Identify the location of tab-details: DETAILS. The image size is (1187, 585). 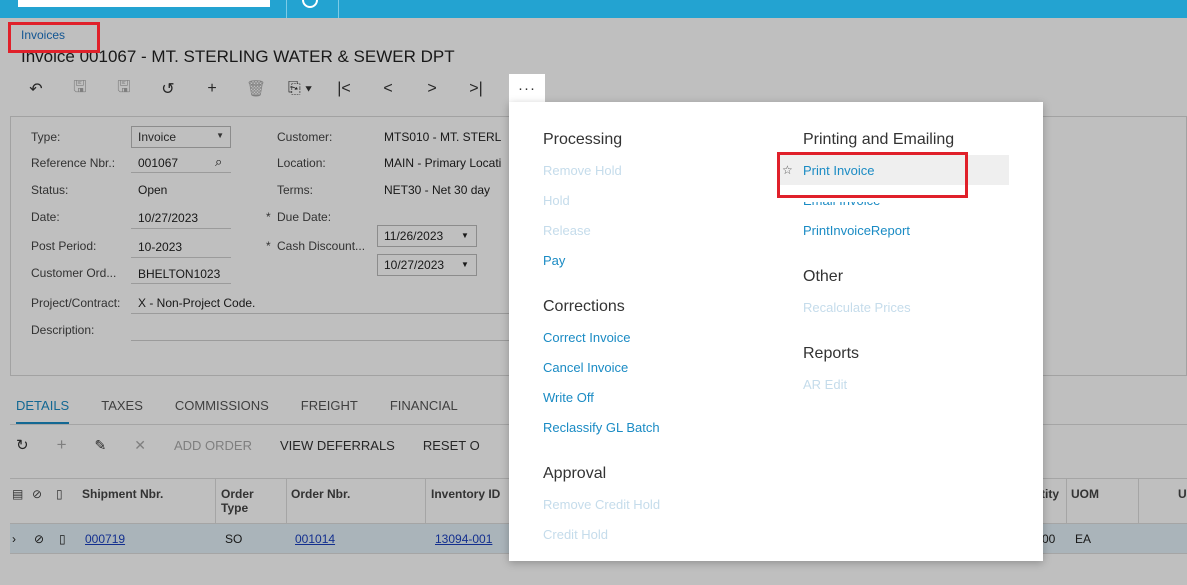
(43, 411).